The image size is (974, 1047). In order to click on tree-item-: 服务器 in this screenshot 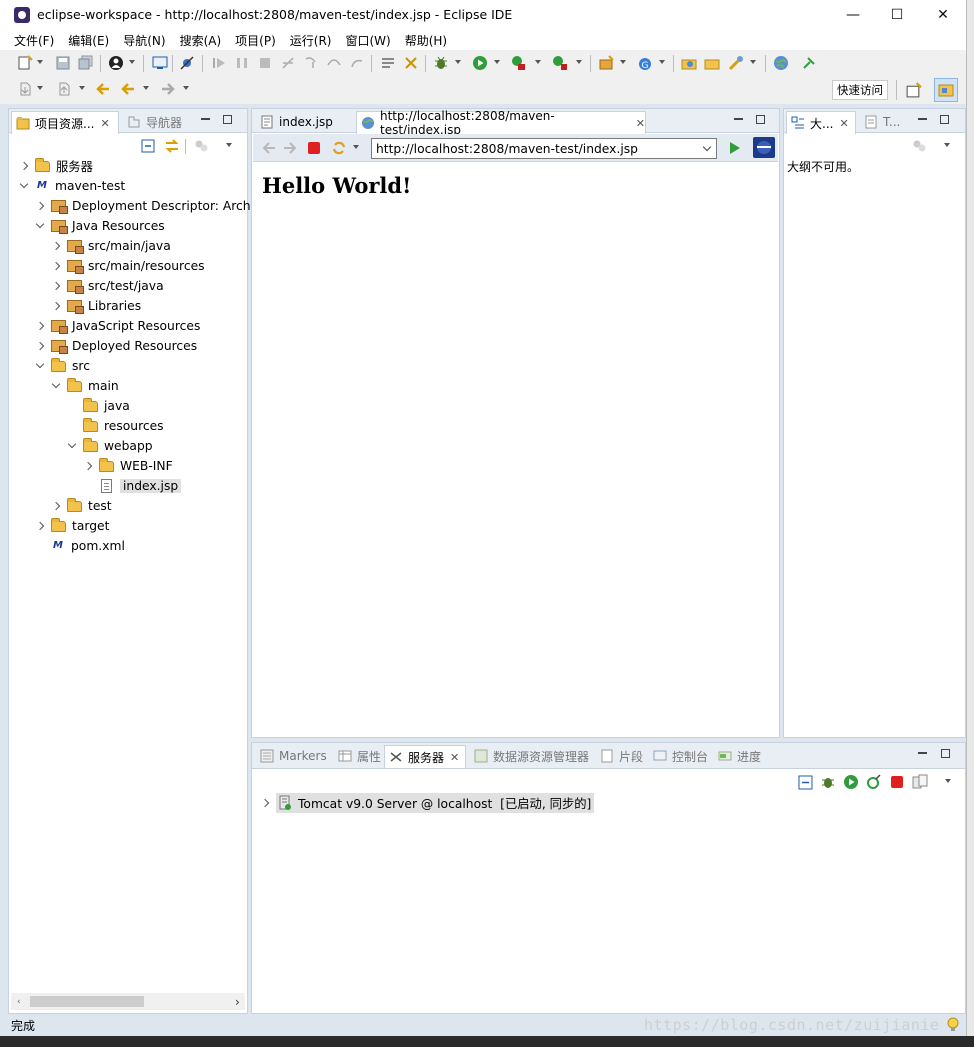, I will do `click(56, 166)`.